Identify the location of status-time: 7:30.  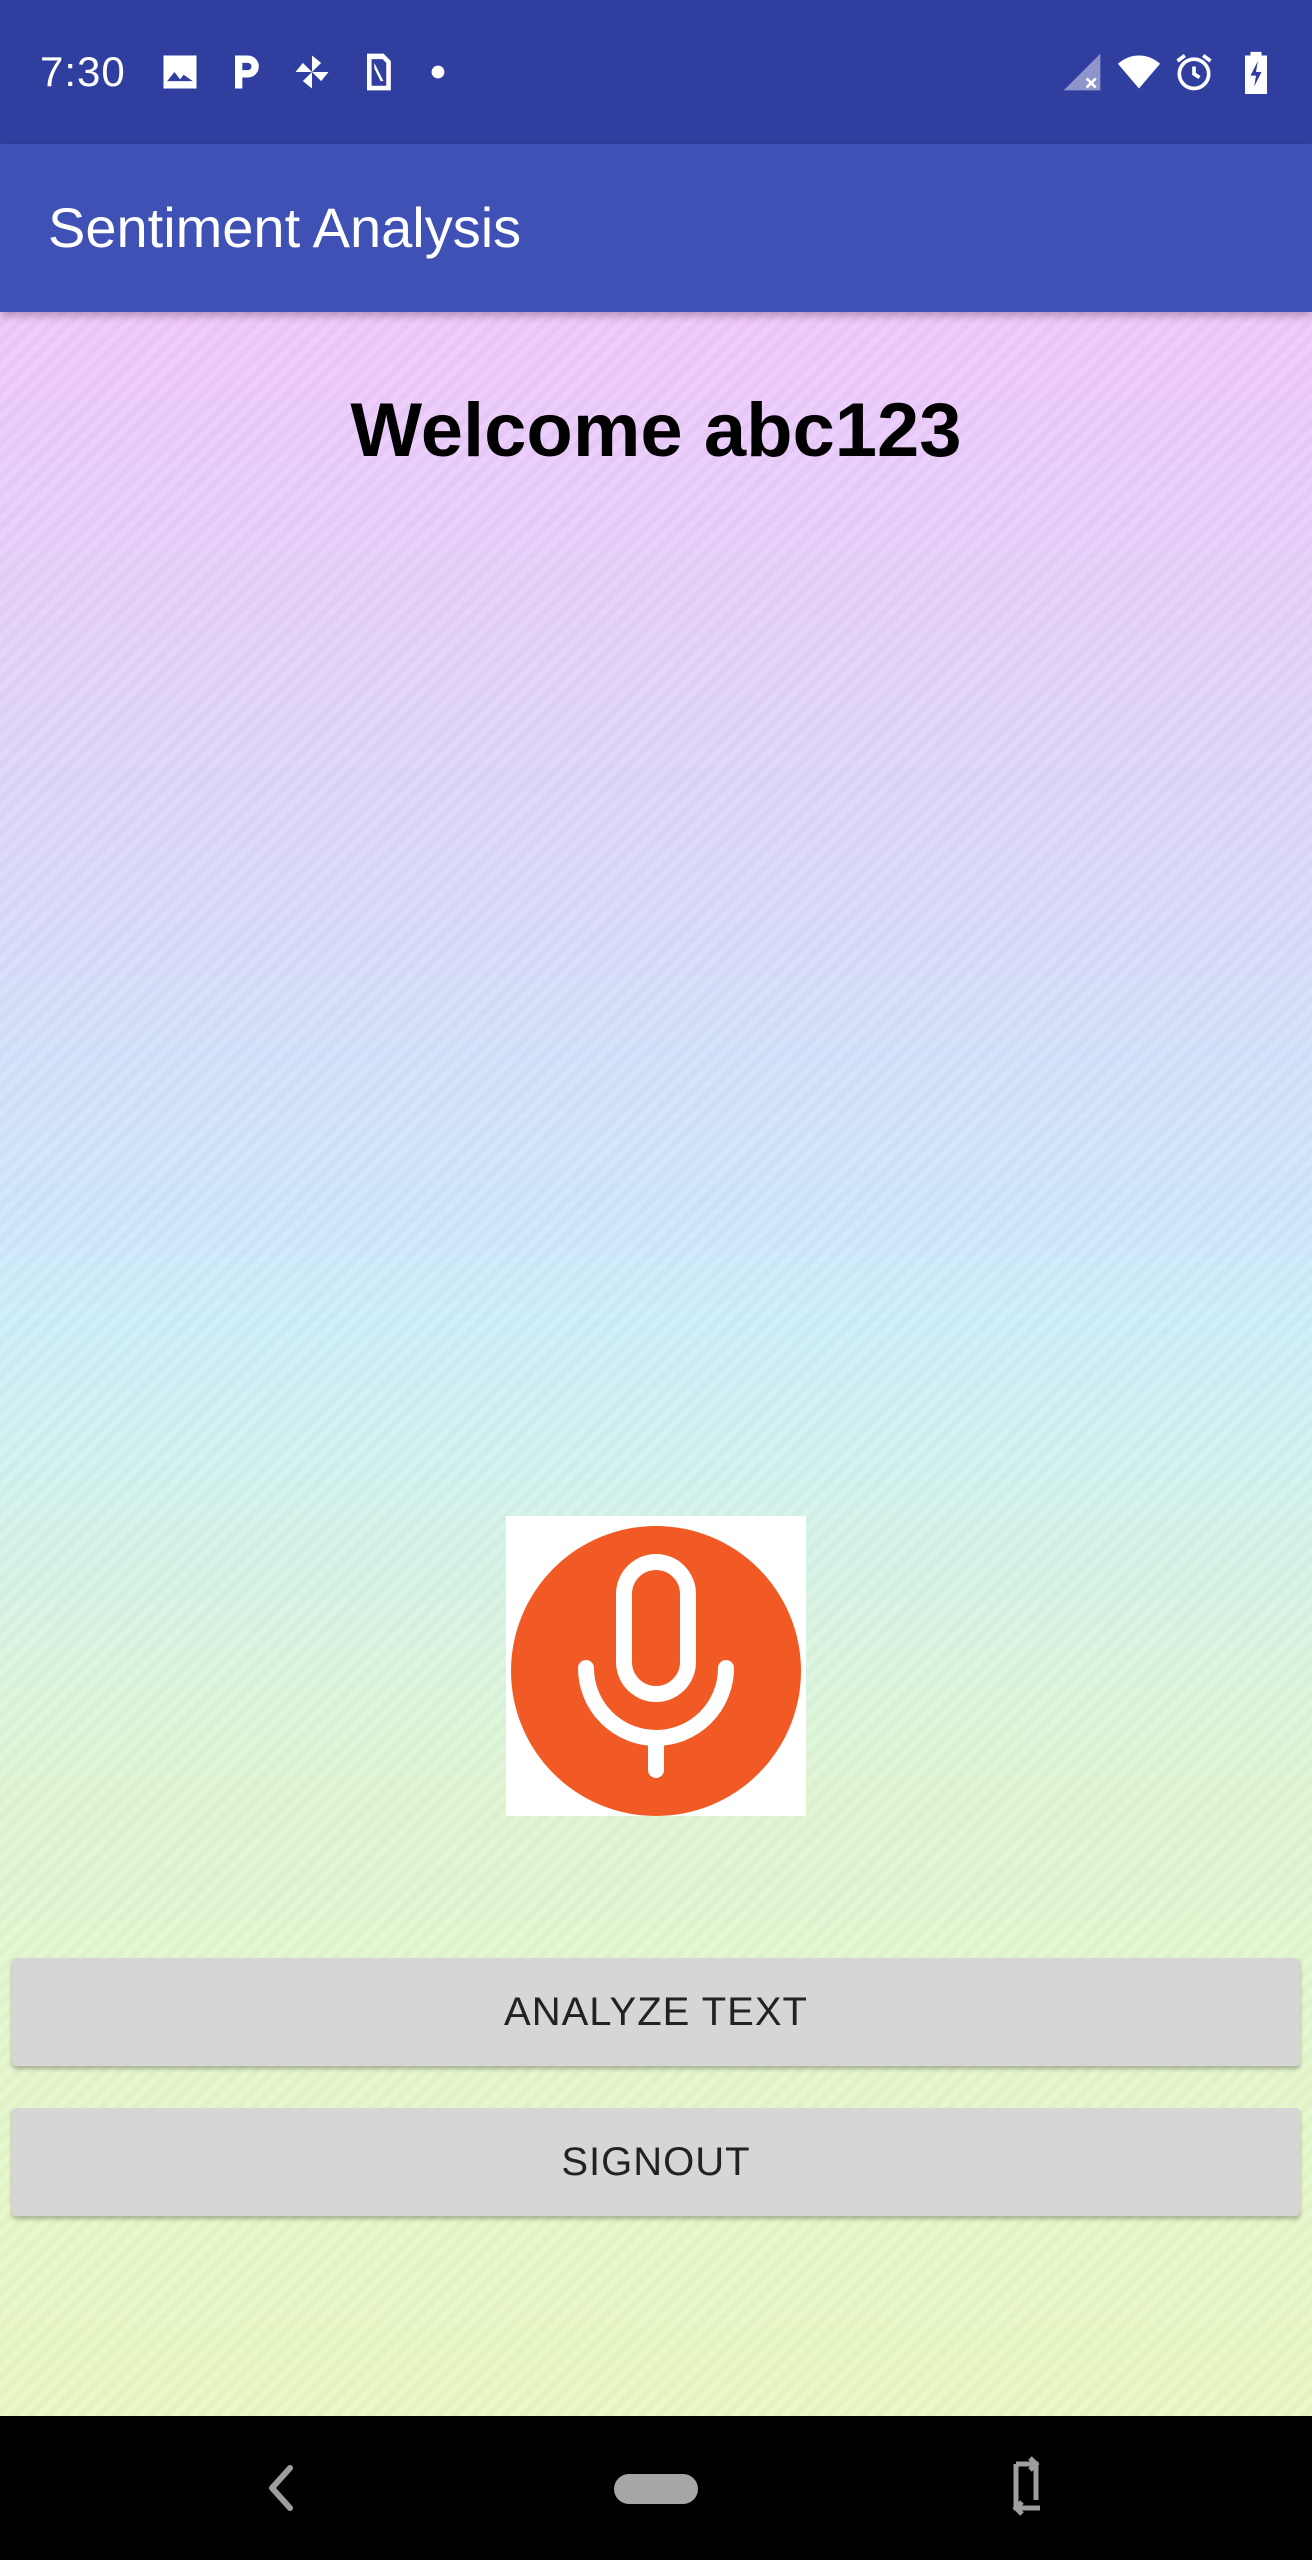
(83, 71).